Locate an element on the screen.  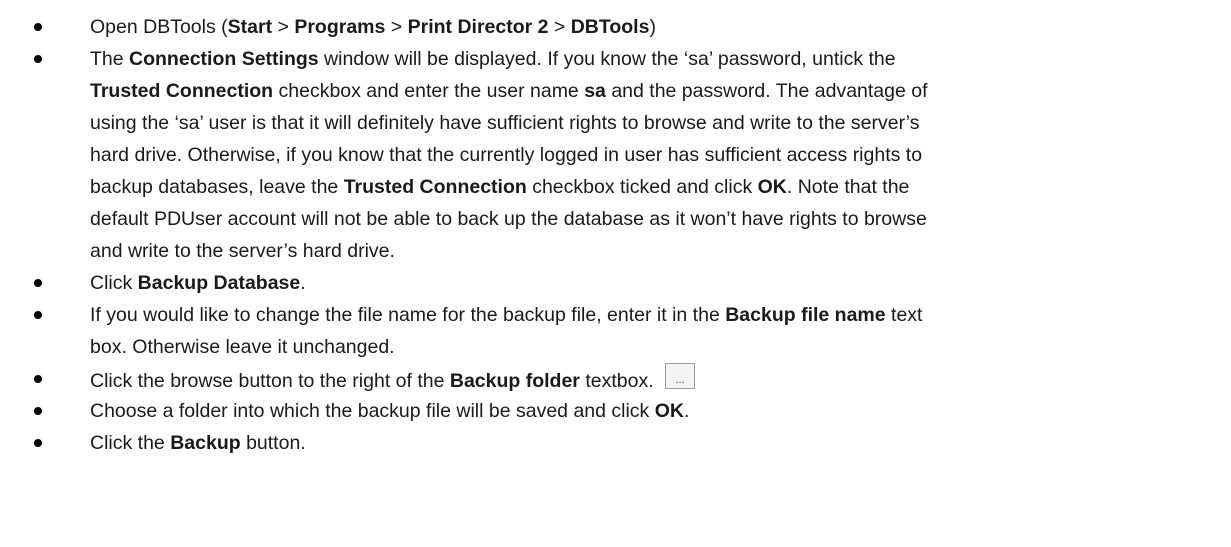
text-line: box. Otherwise leave it unchanged. is located at coordinates (652, 347).